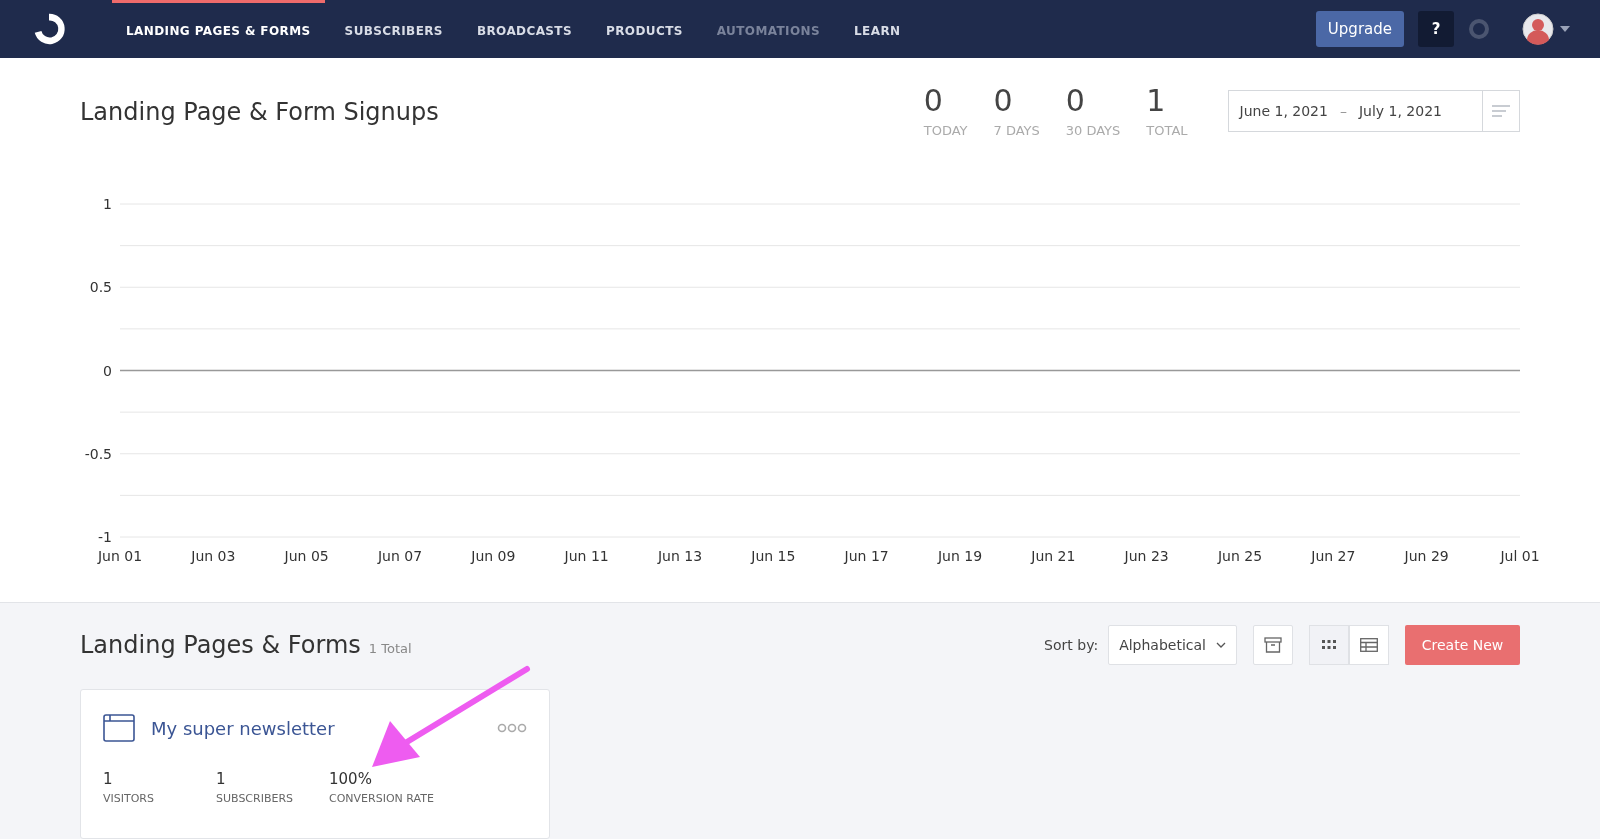 The width and height of the screenshot is (1600, 839). I want to click on stat-label: 30 DAYS, so click(1093, 130).